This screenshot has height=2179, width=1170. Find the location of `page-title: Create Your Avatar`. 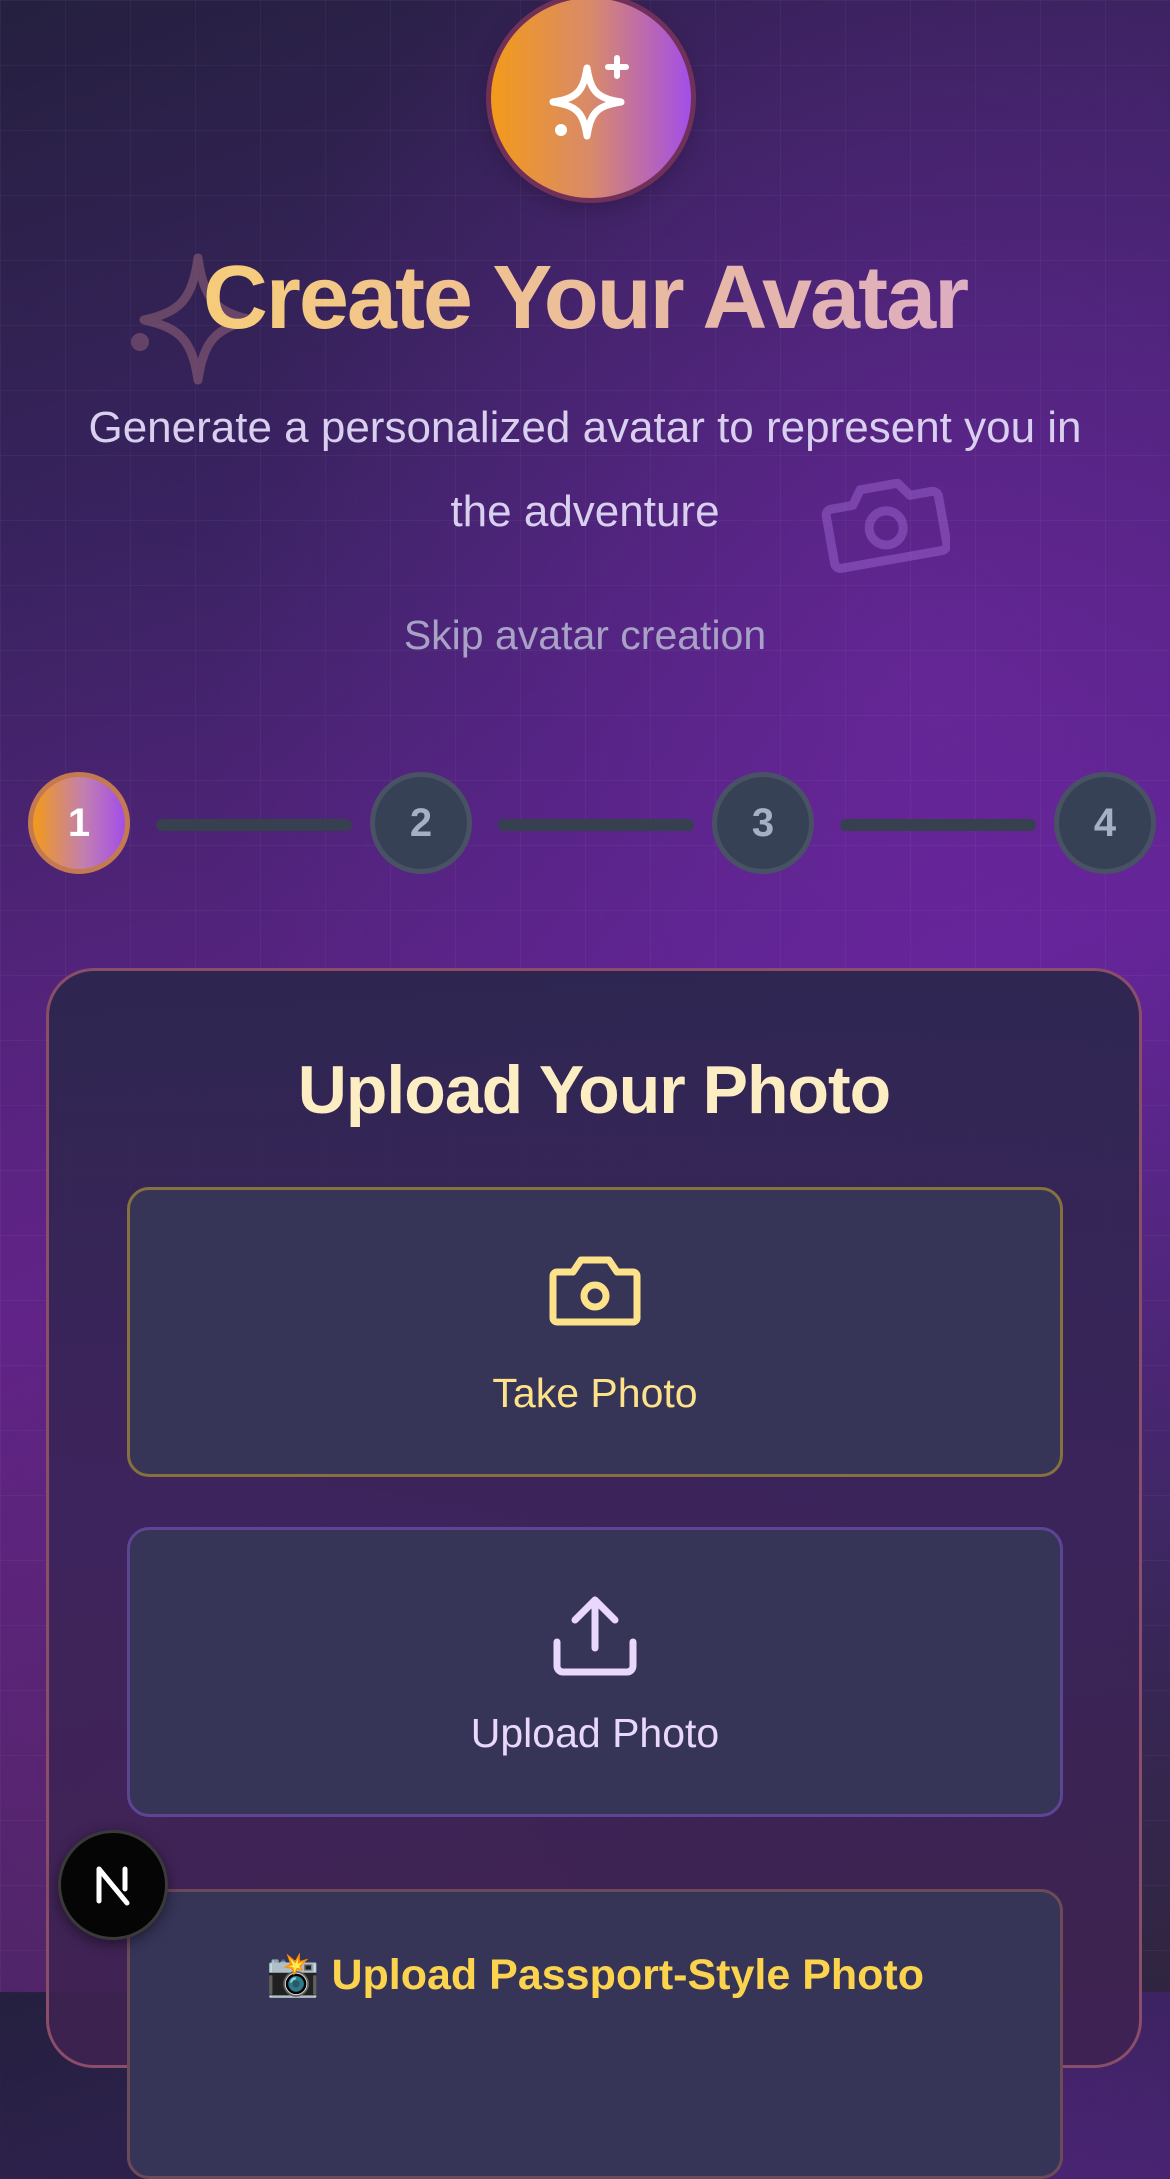

page-title: Create Your Avatar is located at coordinates (585, 298).